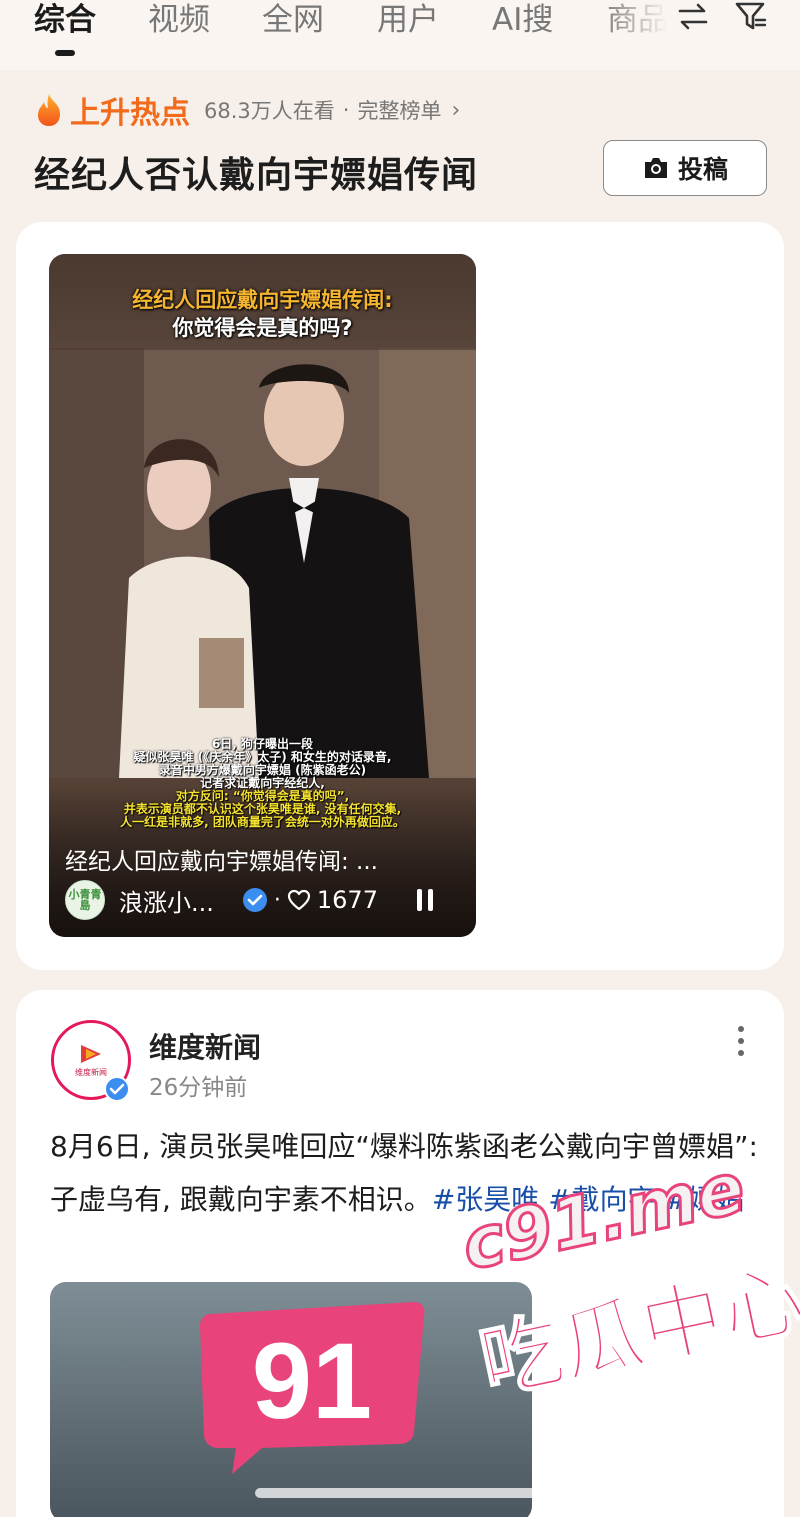 This screenshot has width=800, height=1517. What do you see at coordinates (400, 1493) in the screenshot?
I see `home-indicator` at bounding box center [400, 1493].